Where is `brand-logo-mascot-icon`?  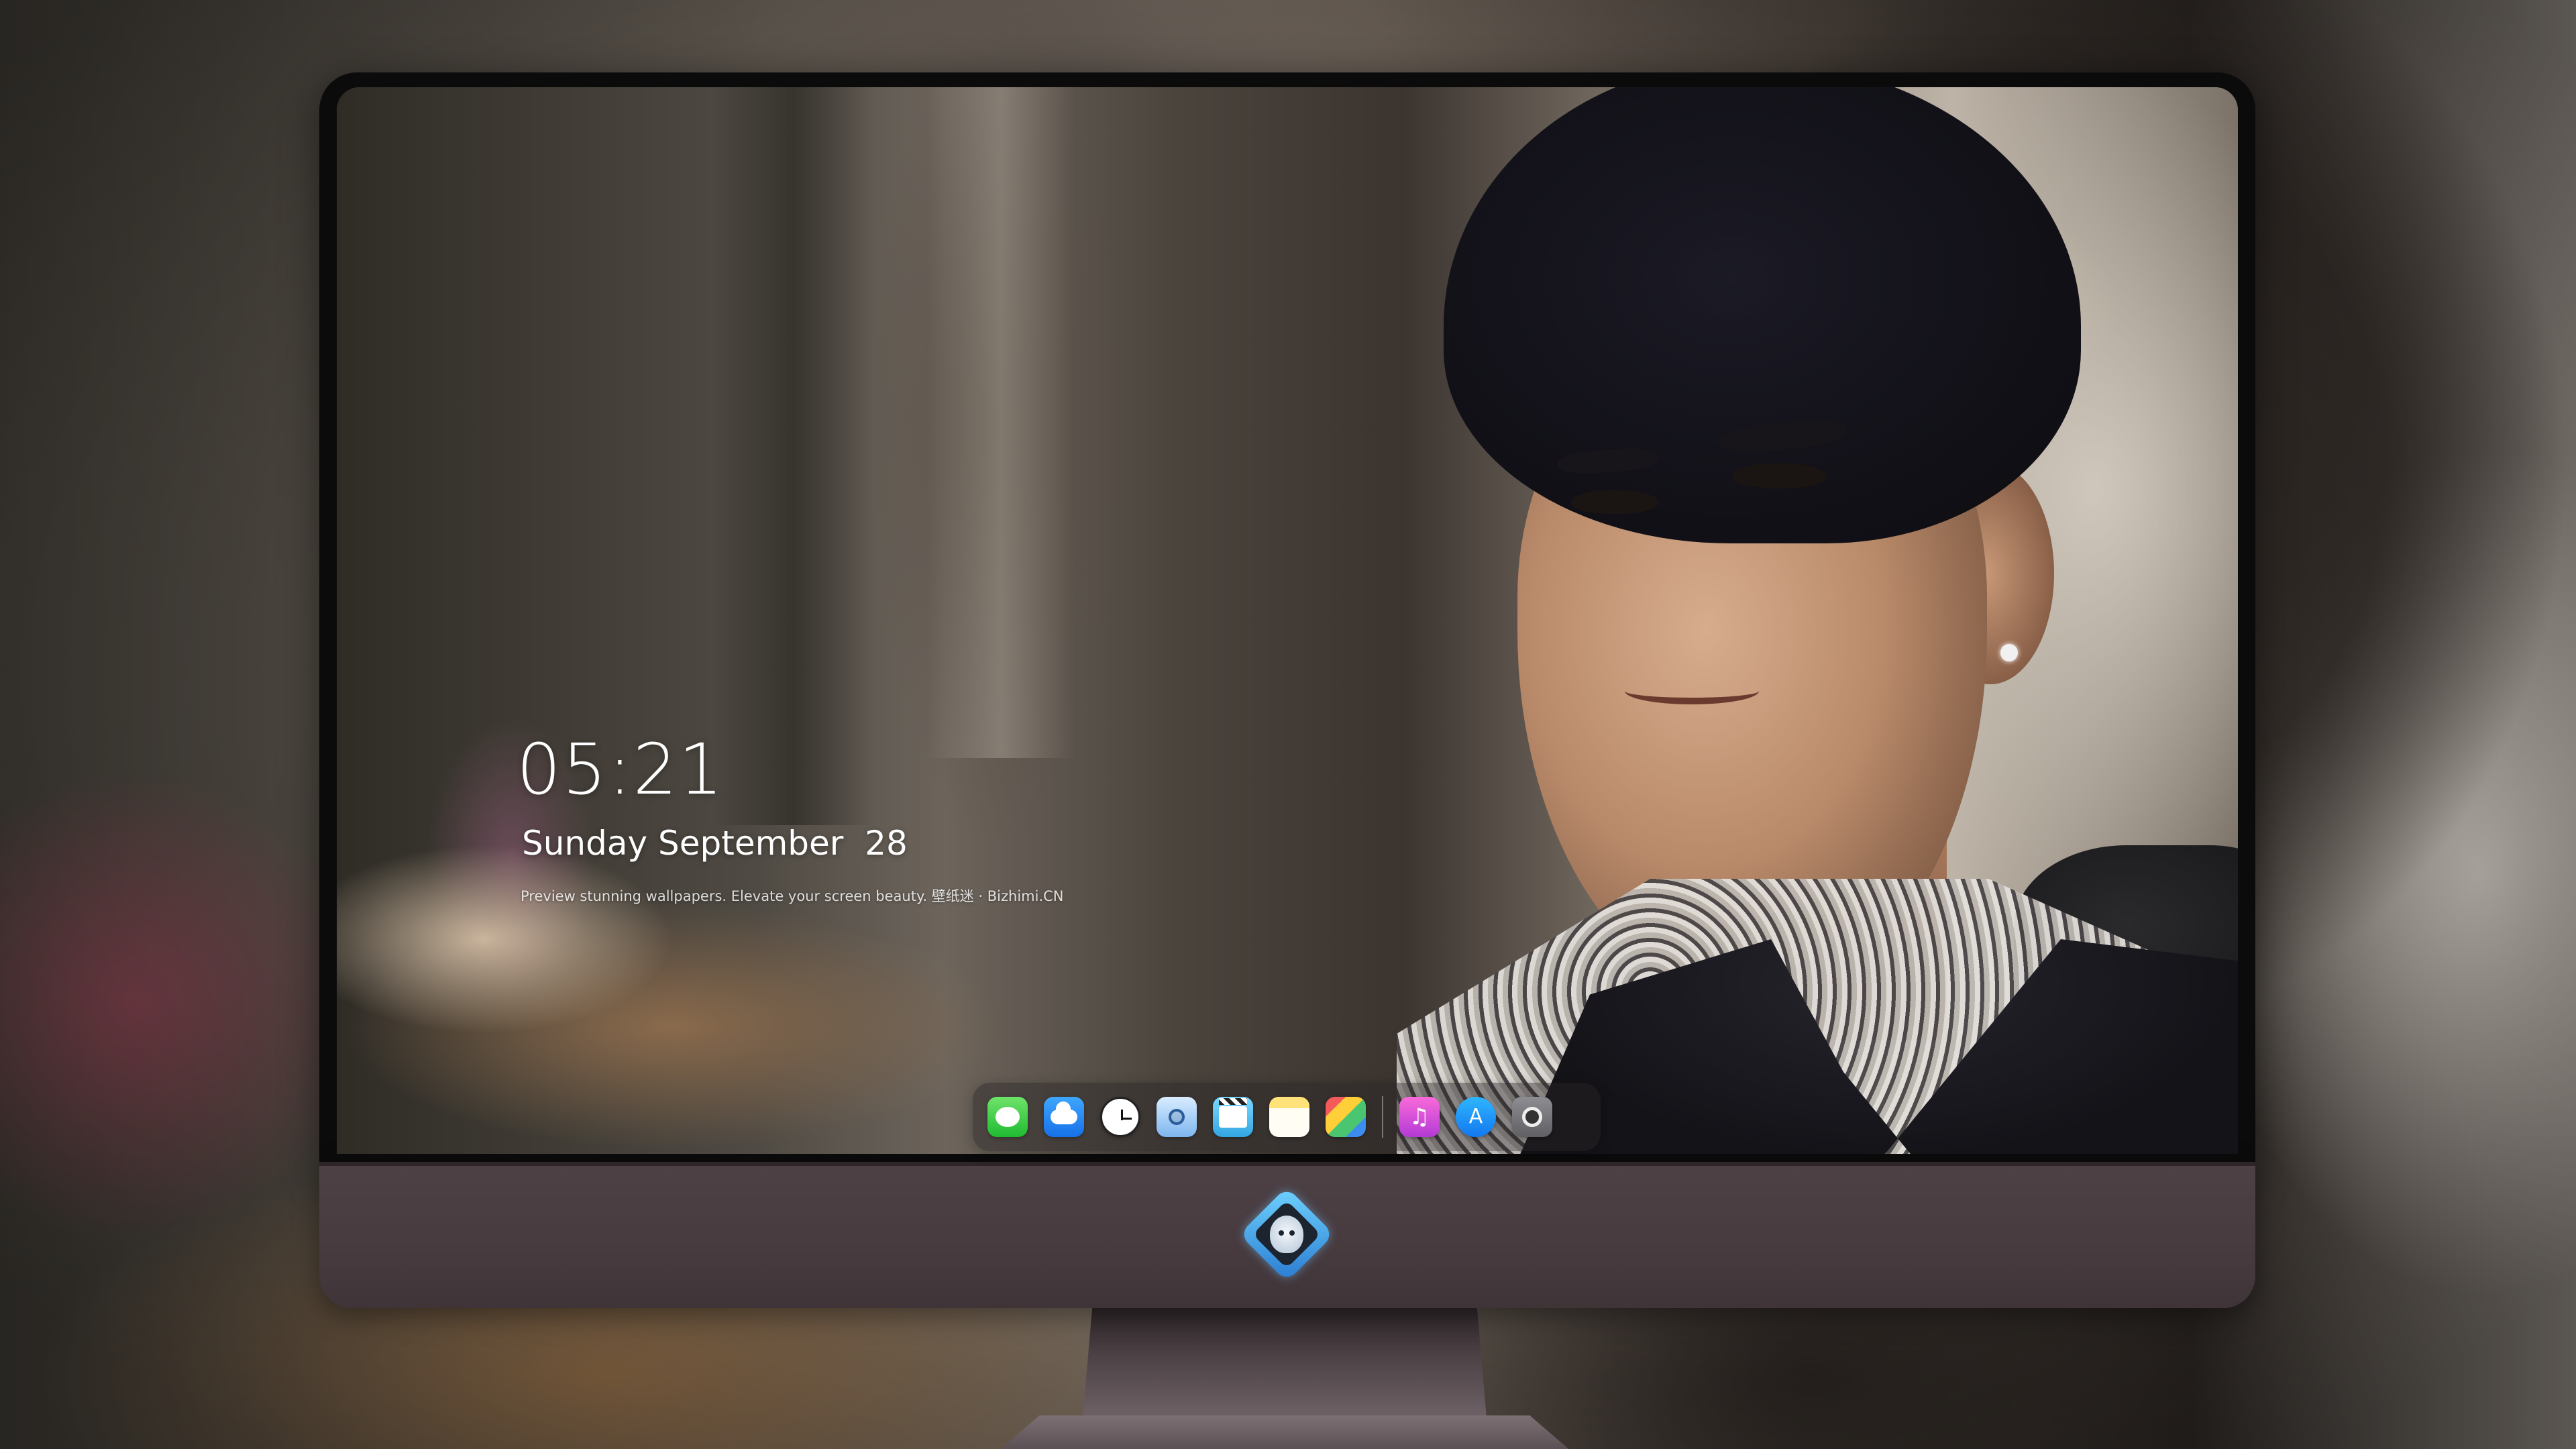
brand-logo-mascot-icon is located at coordinates (1286, 1234).